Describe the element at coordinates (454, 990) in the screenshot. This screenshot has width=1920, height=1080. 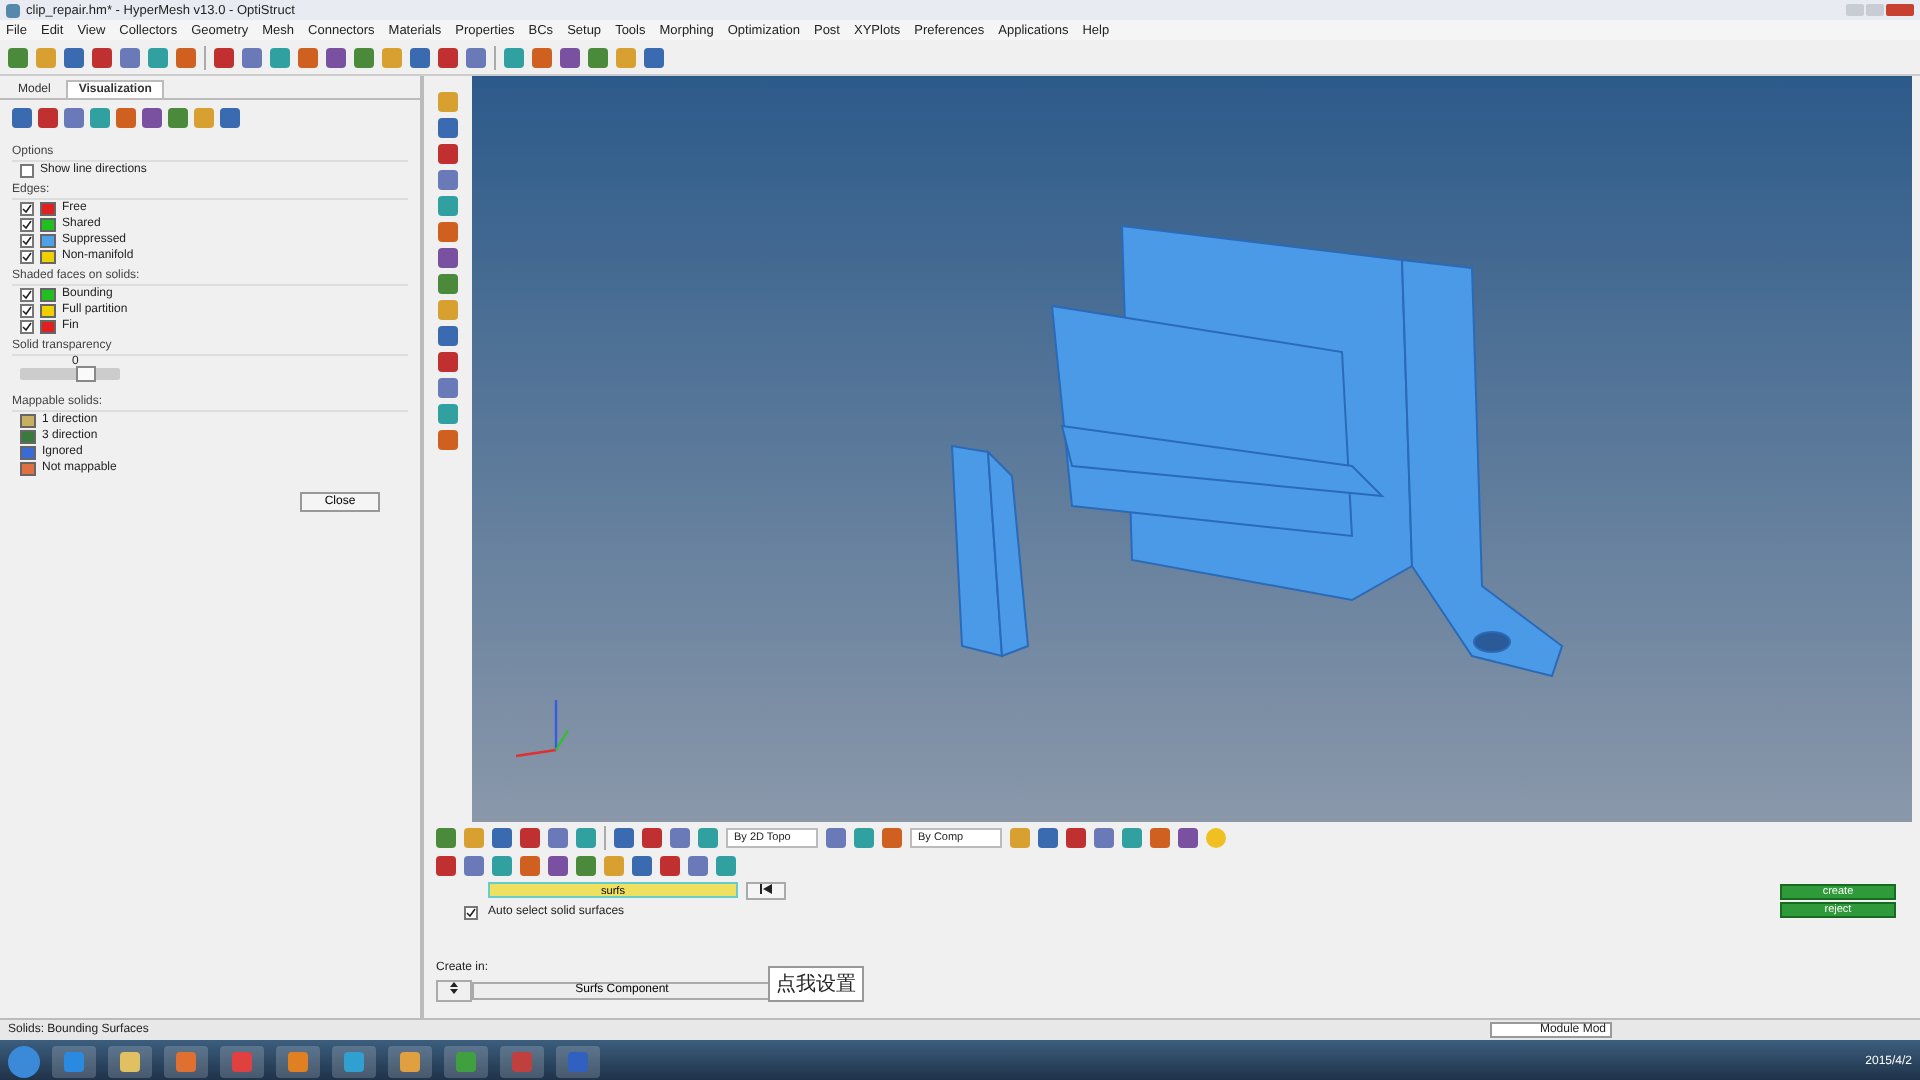
I see `spinner-icon` at that location.